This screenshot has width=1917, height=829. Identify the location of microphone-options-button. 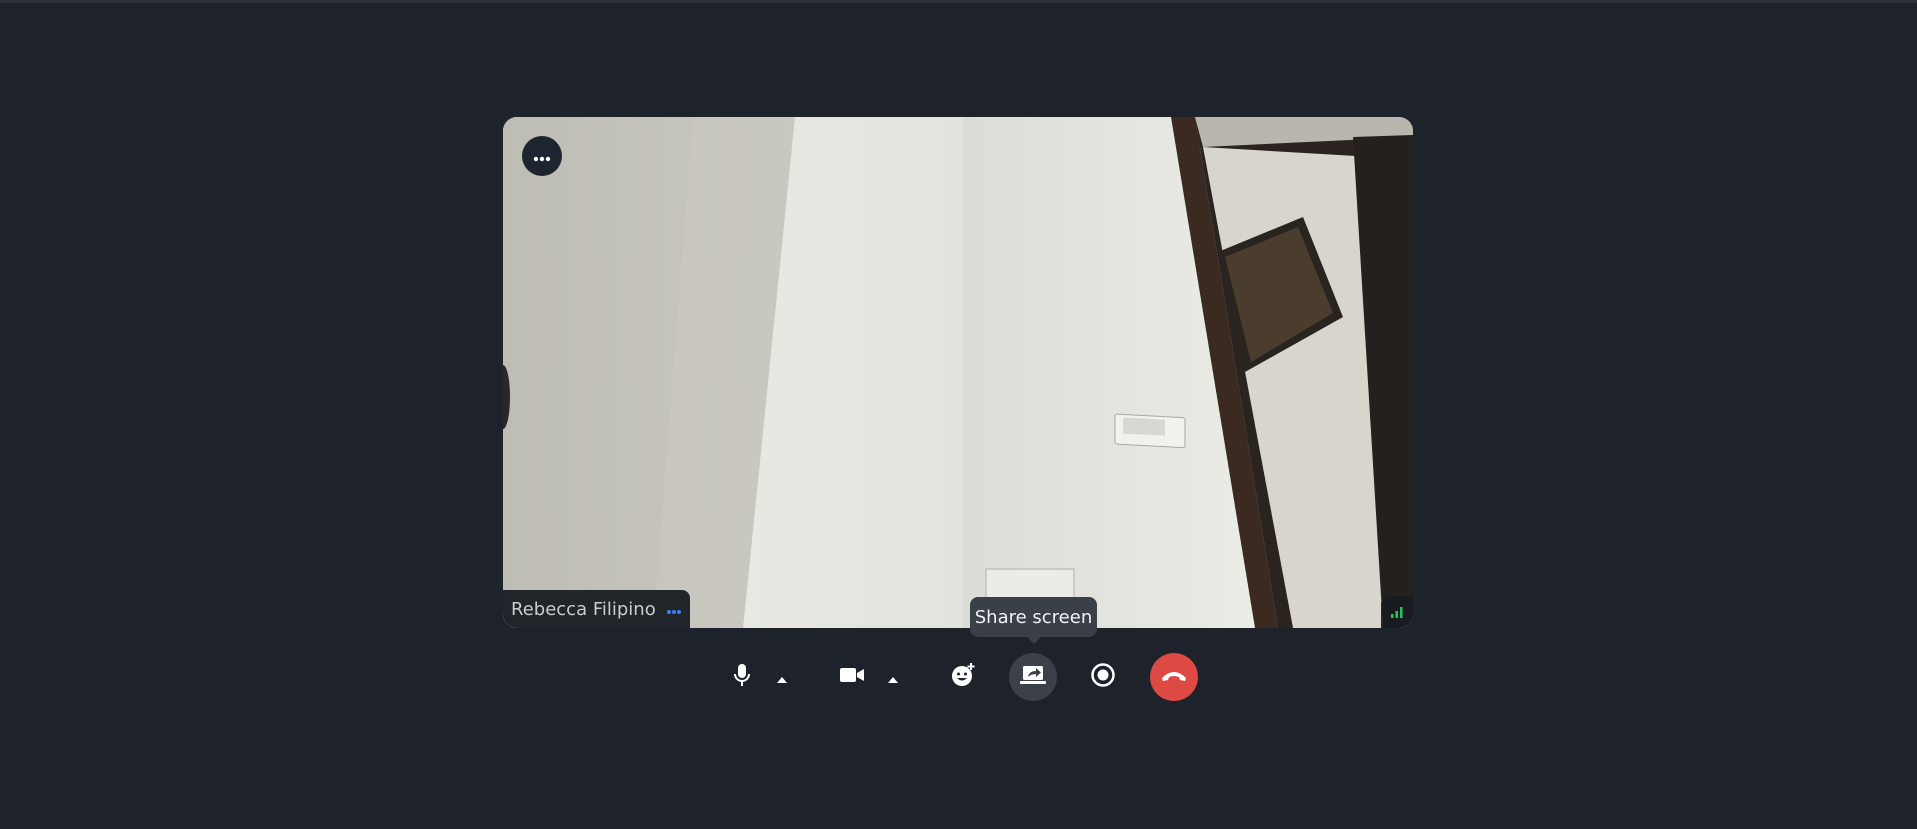
(782, 677).